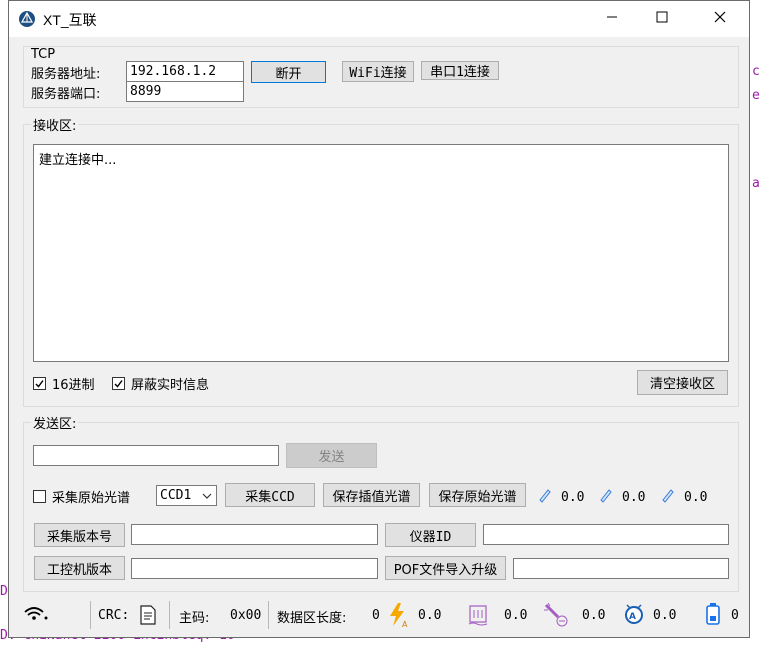 Image resolution: width=760 pixels, height=648 pixels. What do you see at coordinates (176, 495) in the screenshot?
I see `ccd-select-value: CCD1` at bounding box center [176, 495].